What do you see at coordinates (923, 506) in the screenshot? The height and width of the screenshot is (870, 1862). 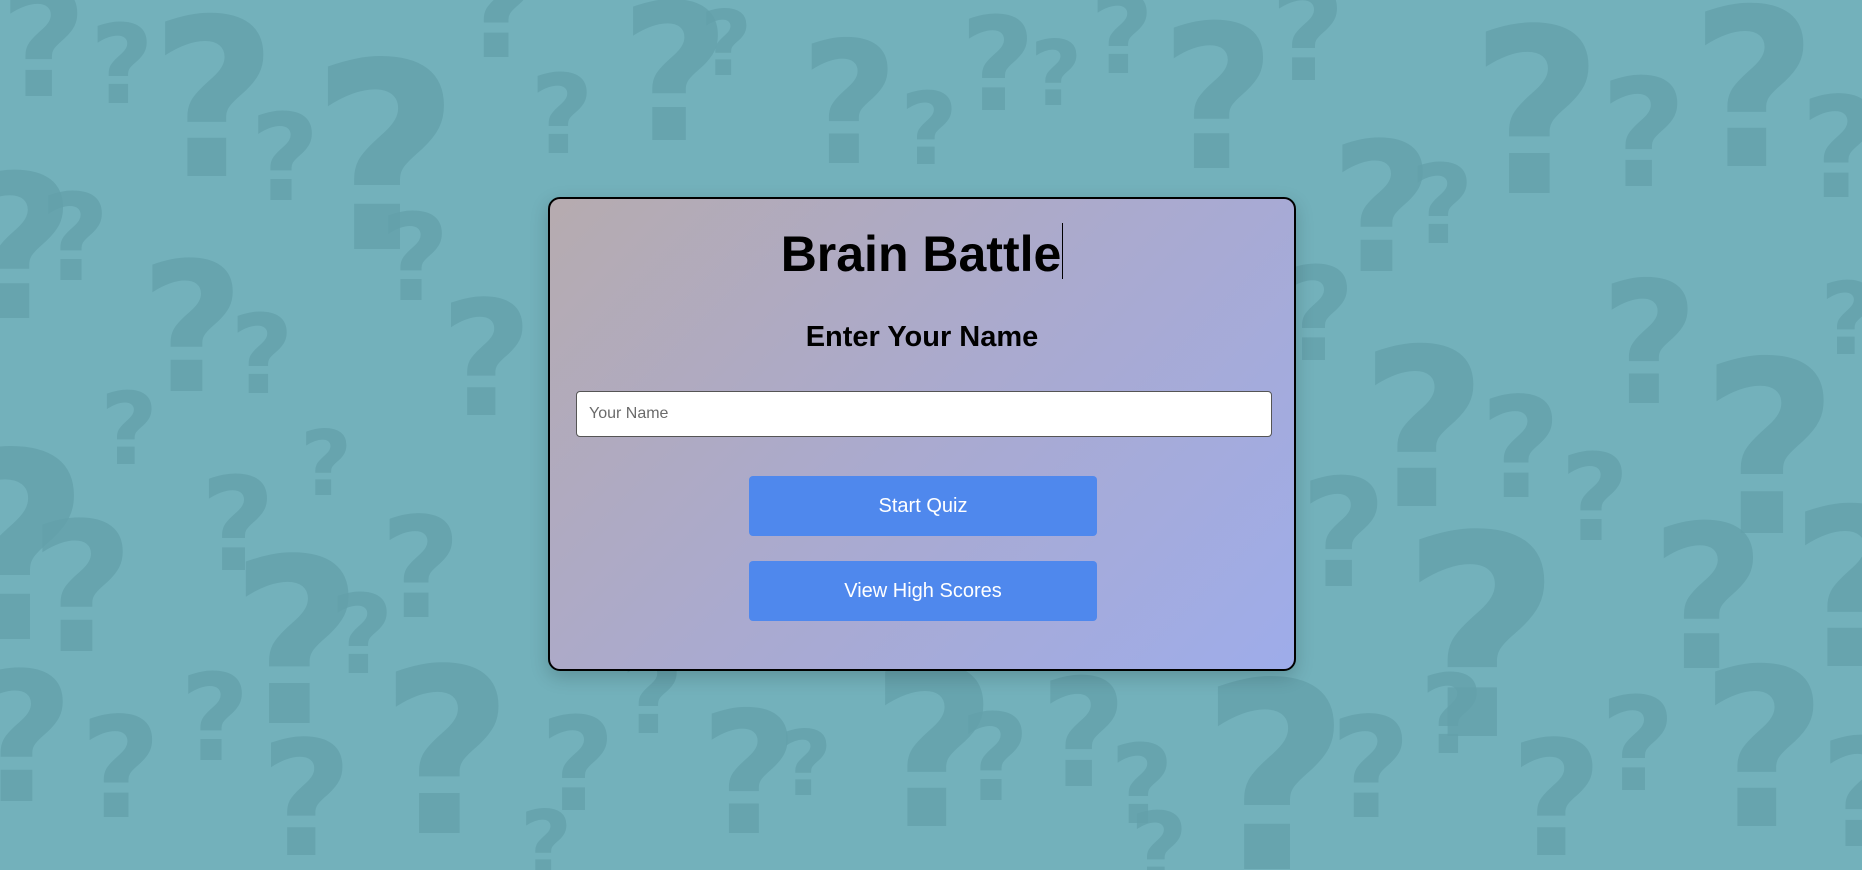 I see `start-quiz-button: Start Quiz` at bounding box center [923, 506].